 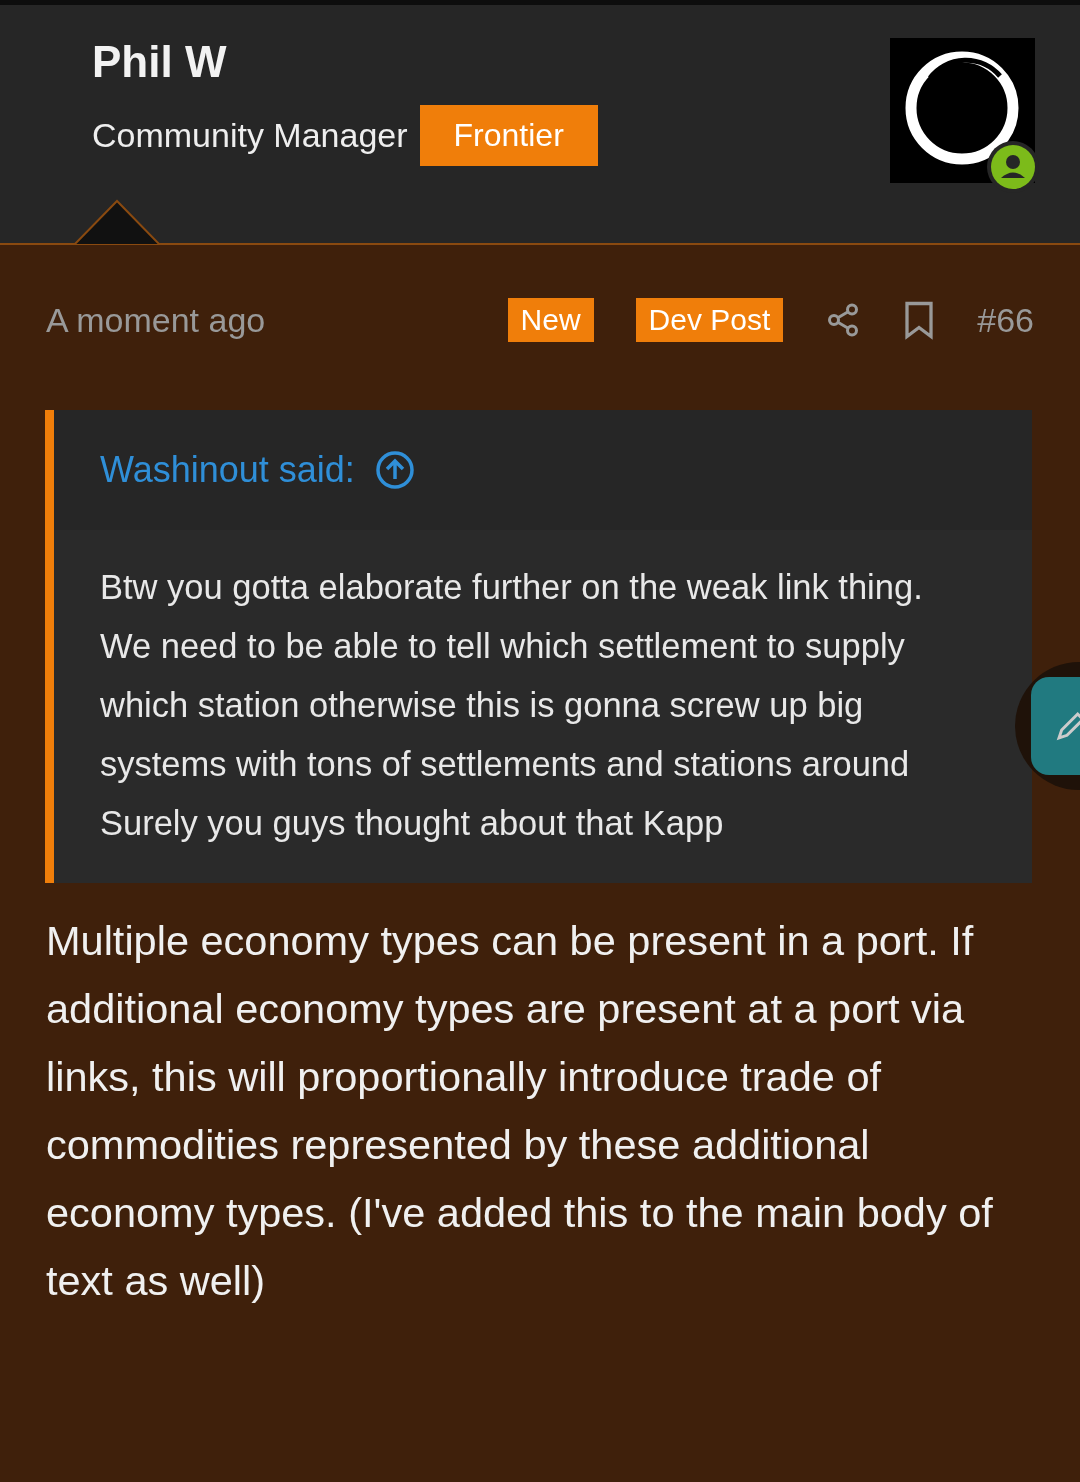 What do you see at coordinates (1005, 320) in the screenshot?
I see `post-number: #66` at bounding box center [1005, 320].